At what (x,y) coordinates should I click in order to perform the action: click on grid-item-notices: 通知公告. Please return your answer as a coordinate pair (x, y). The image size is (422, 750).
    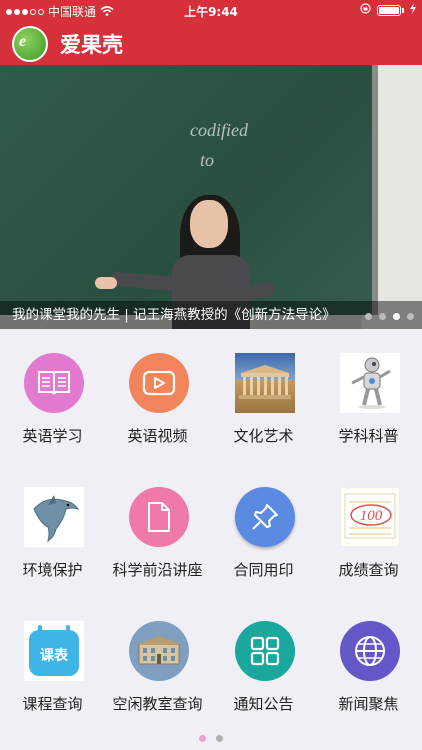
    Looking at the image, I should click on (263, 663).